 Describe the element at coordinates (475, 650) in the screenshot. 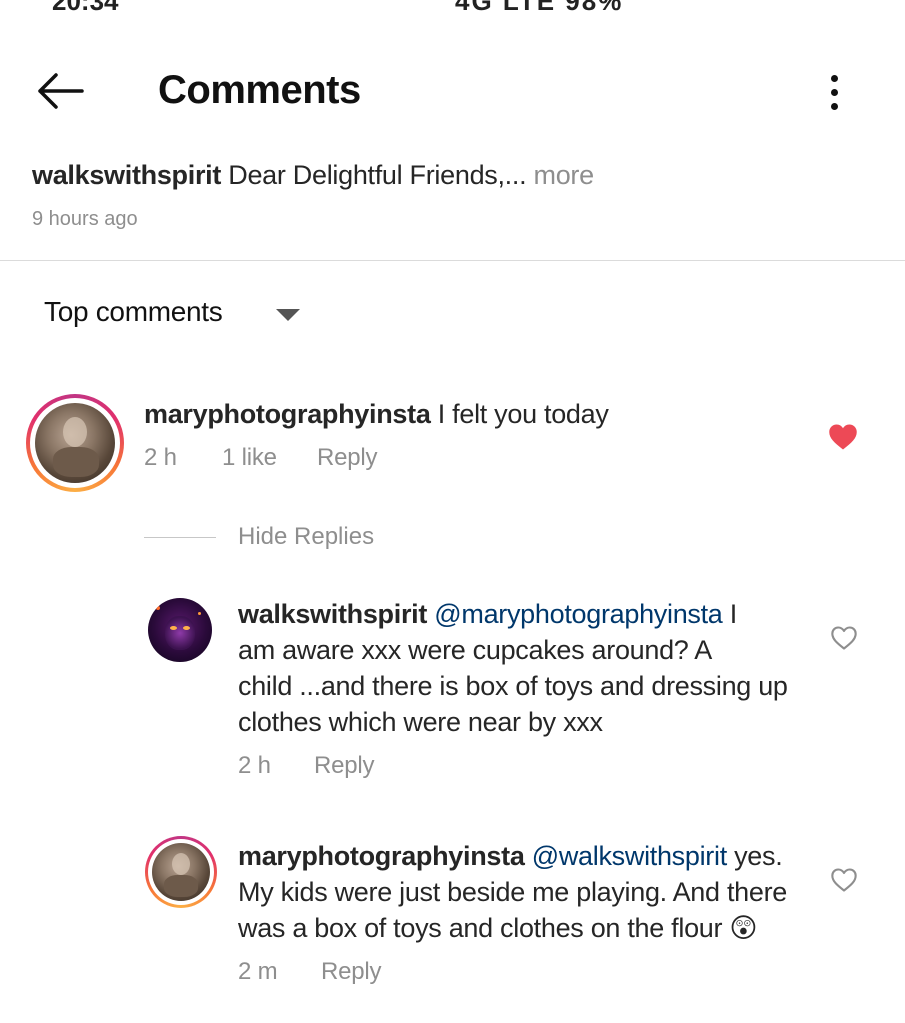

I see `reply-line: am aware xxx were cupcakes around? A` at that location.